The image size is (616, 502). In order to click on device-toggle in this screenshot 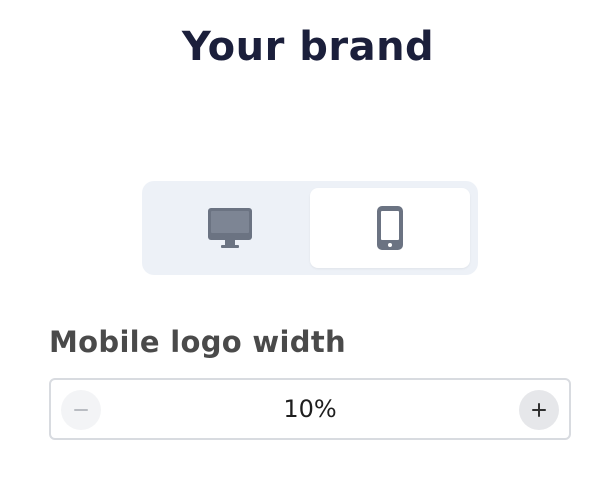, I will do `click(310, 228)`.